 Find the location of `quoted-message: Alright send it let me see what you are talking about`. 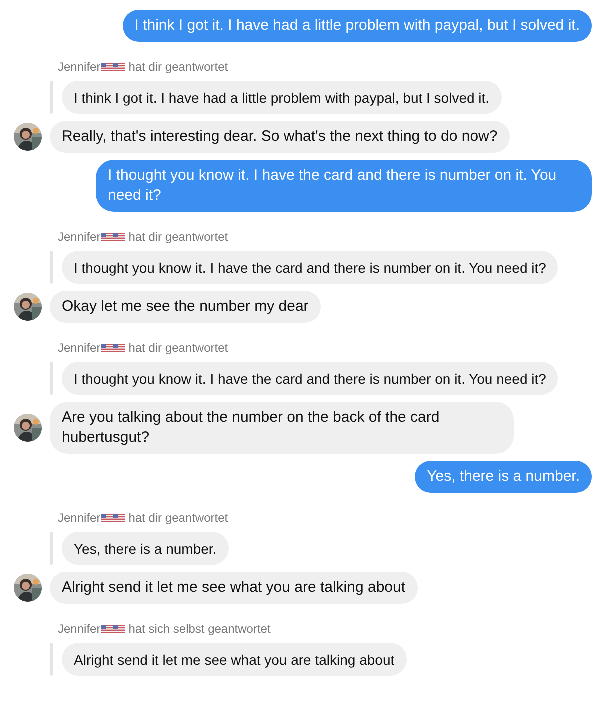

quoted-message: Alright send it let me see what you are talking about is located at coordinates (234, 659).